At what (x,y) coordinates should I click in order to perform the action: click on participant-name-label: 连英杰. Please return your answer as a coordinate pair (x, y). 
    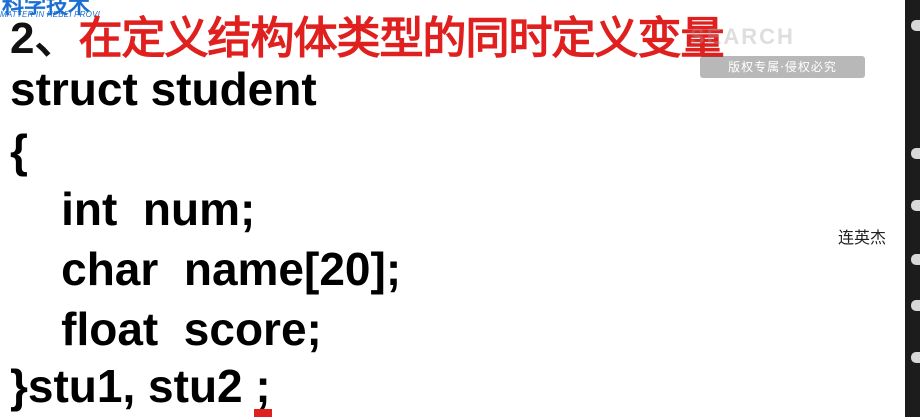
    Looking at the image, I should click on (862, 236).